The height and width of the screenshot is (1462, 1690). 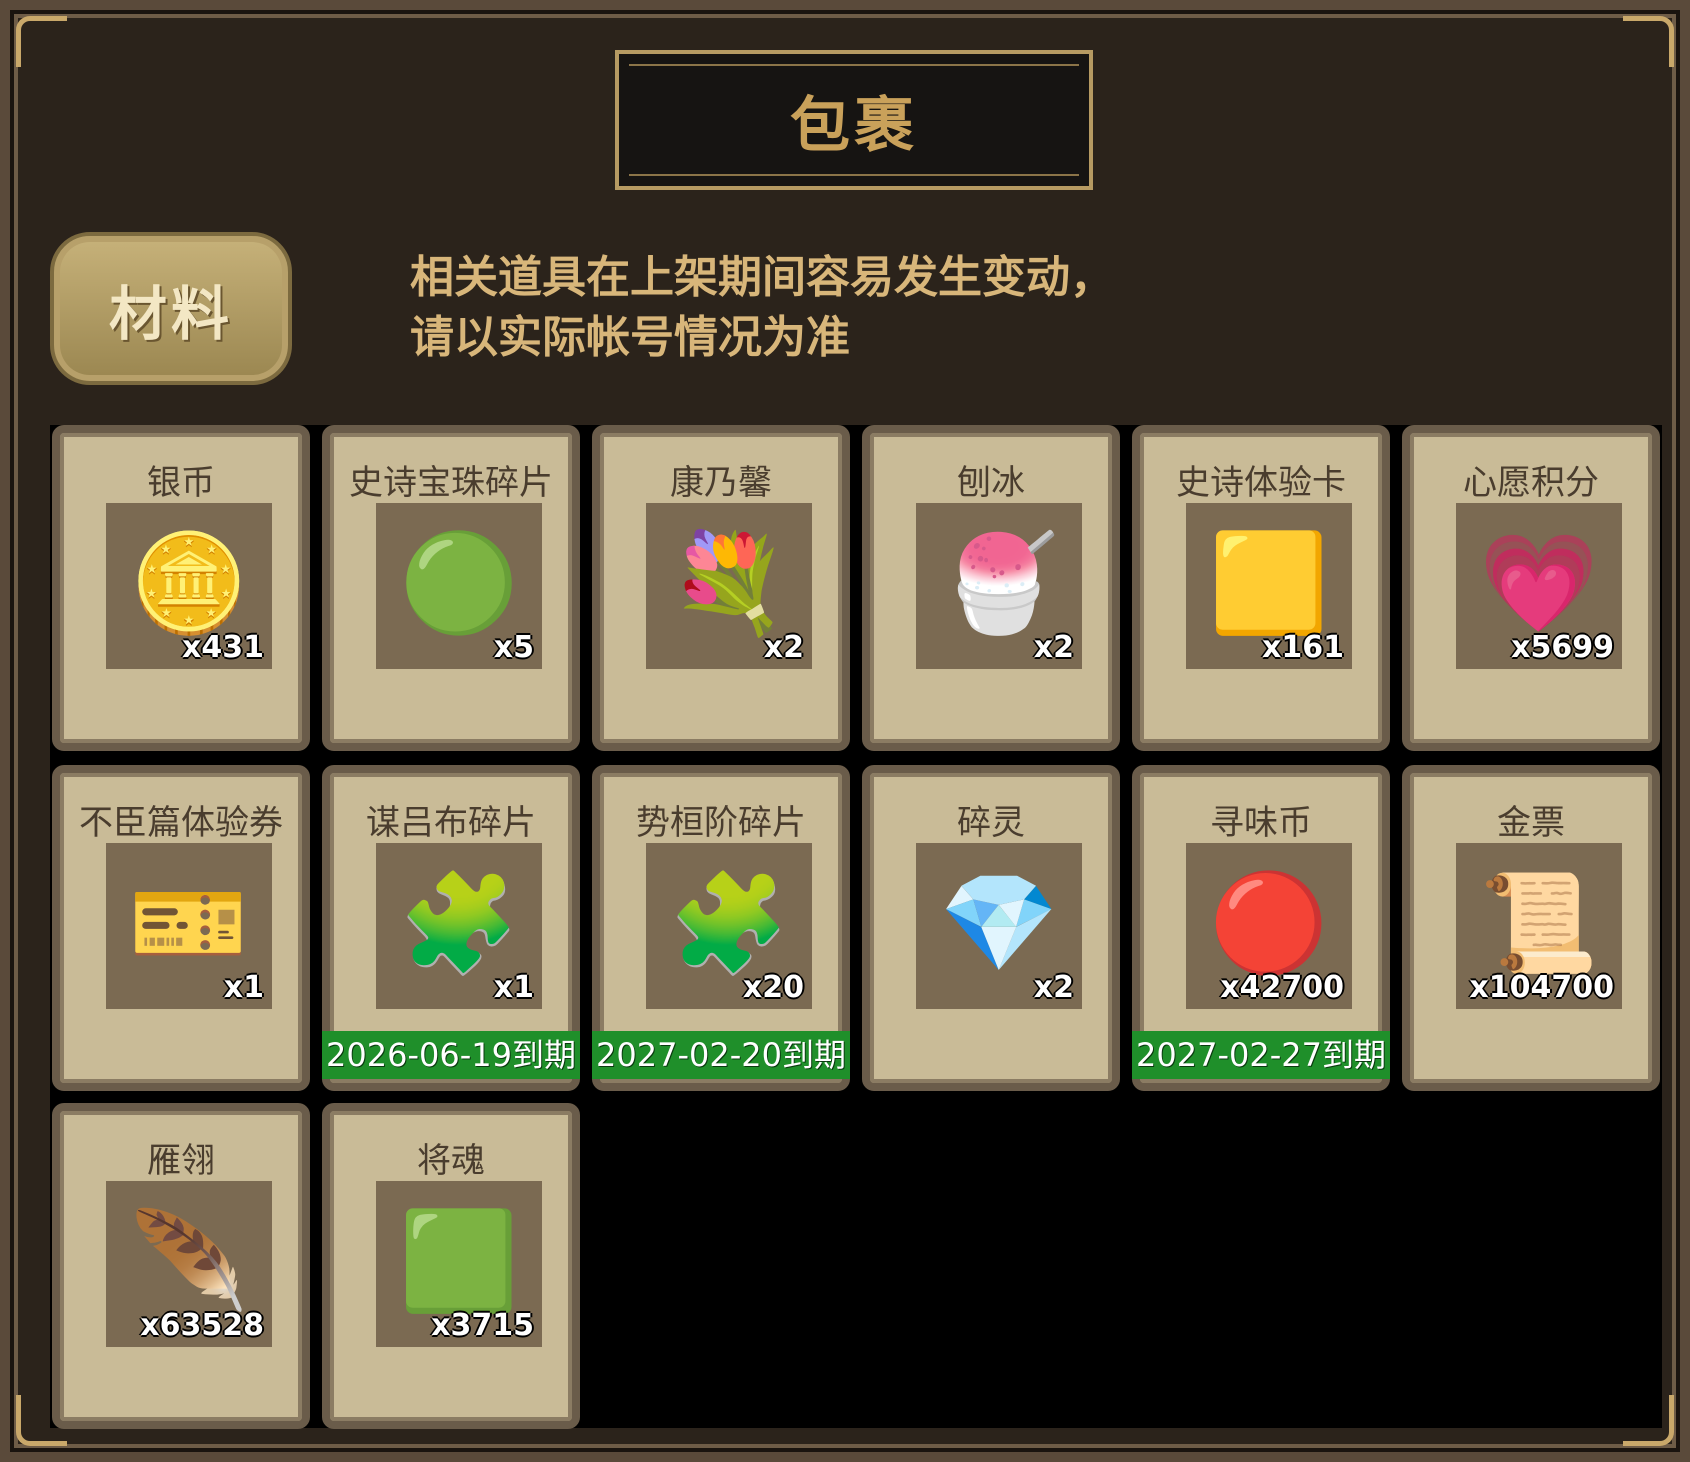 I want to click on feather-icon: 🪶, so click(x=189, y=1260).